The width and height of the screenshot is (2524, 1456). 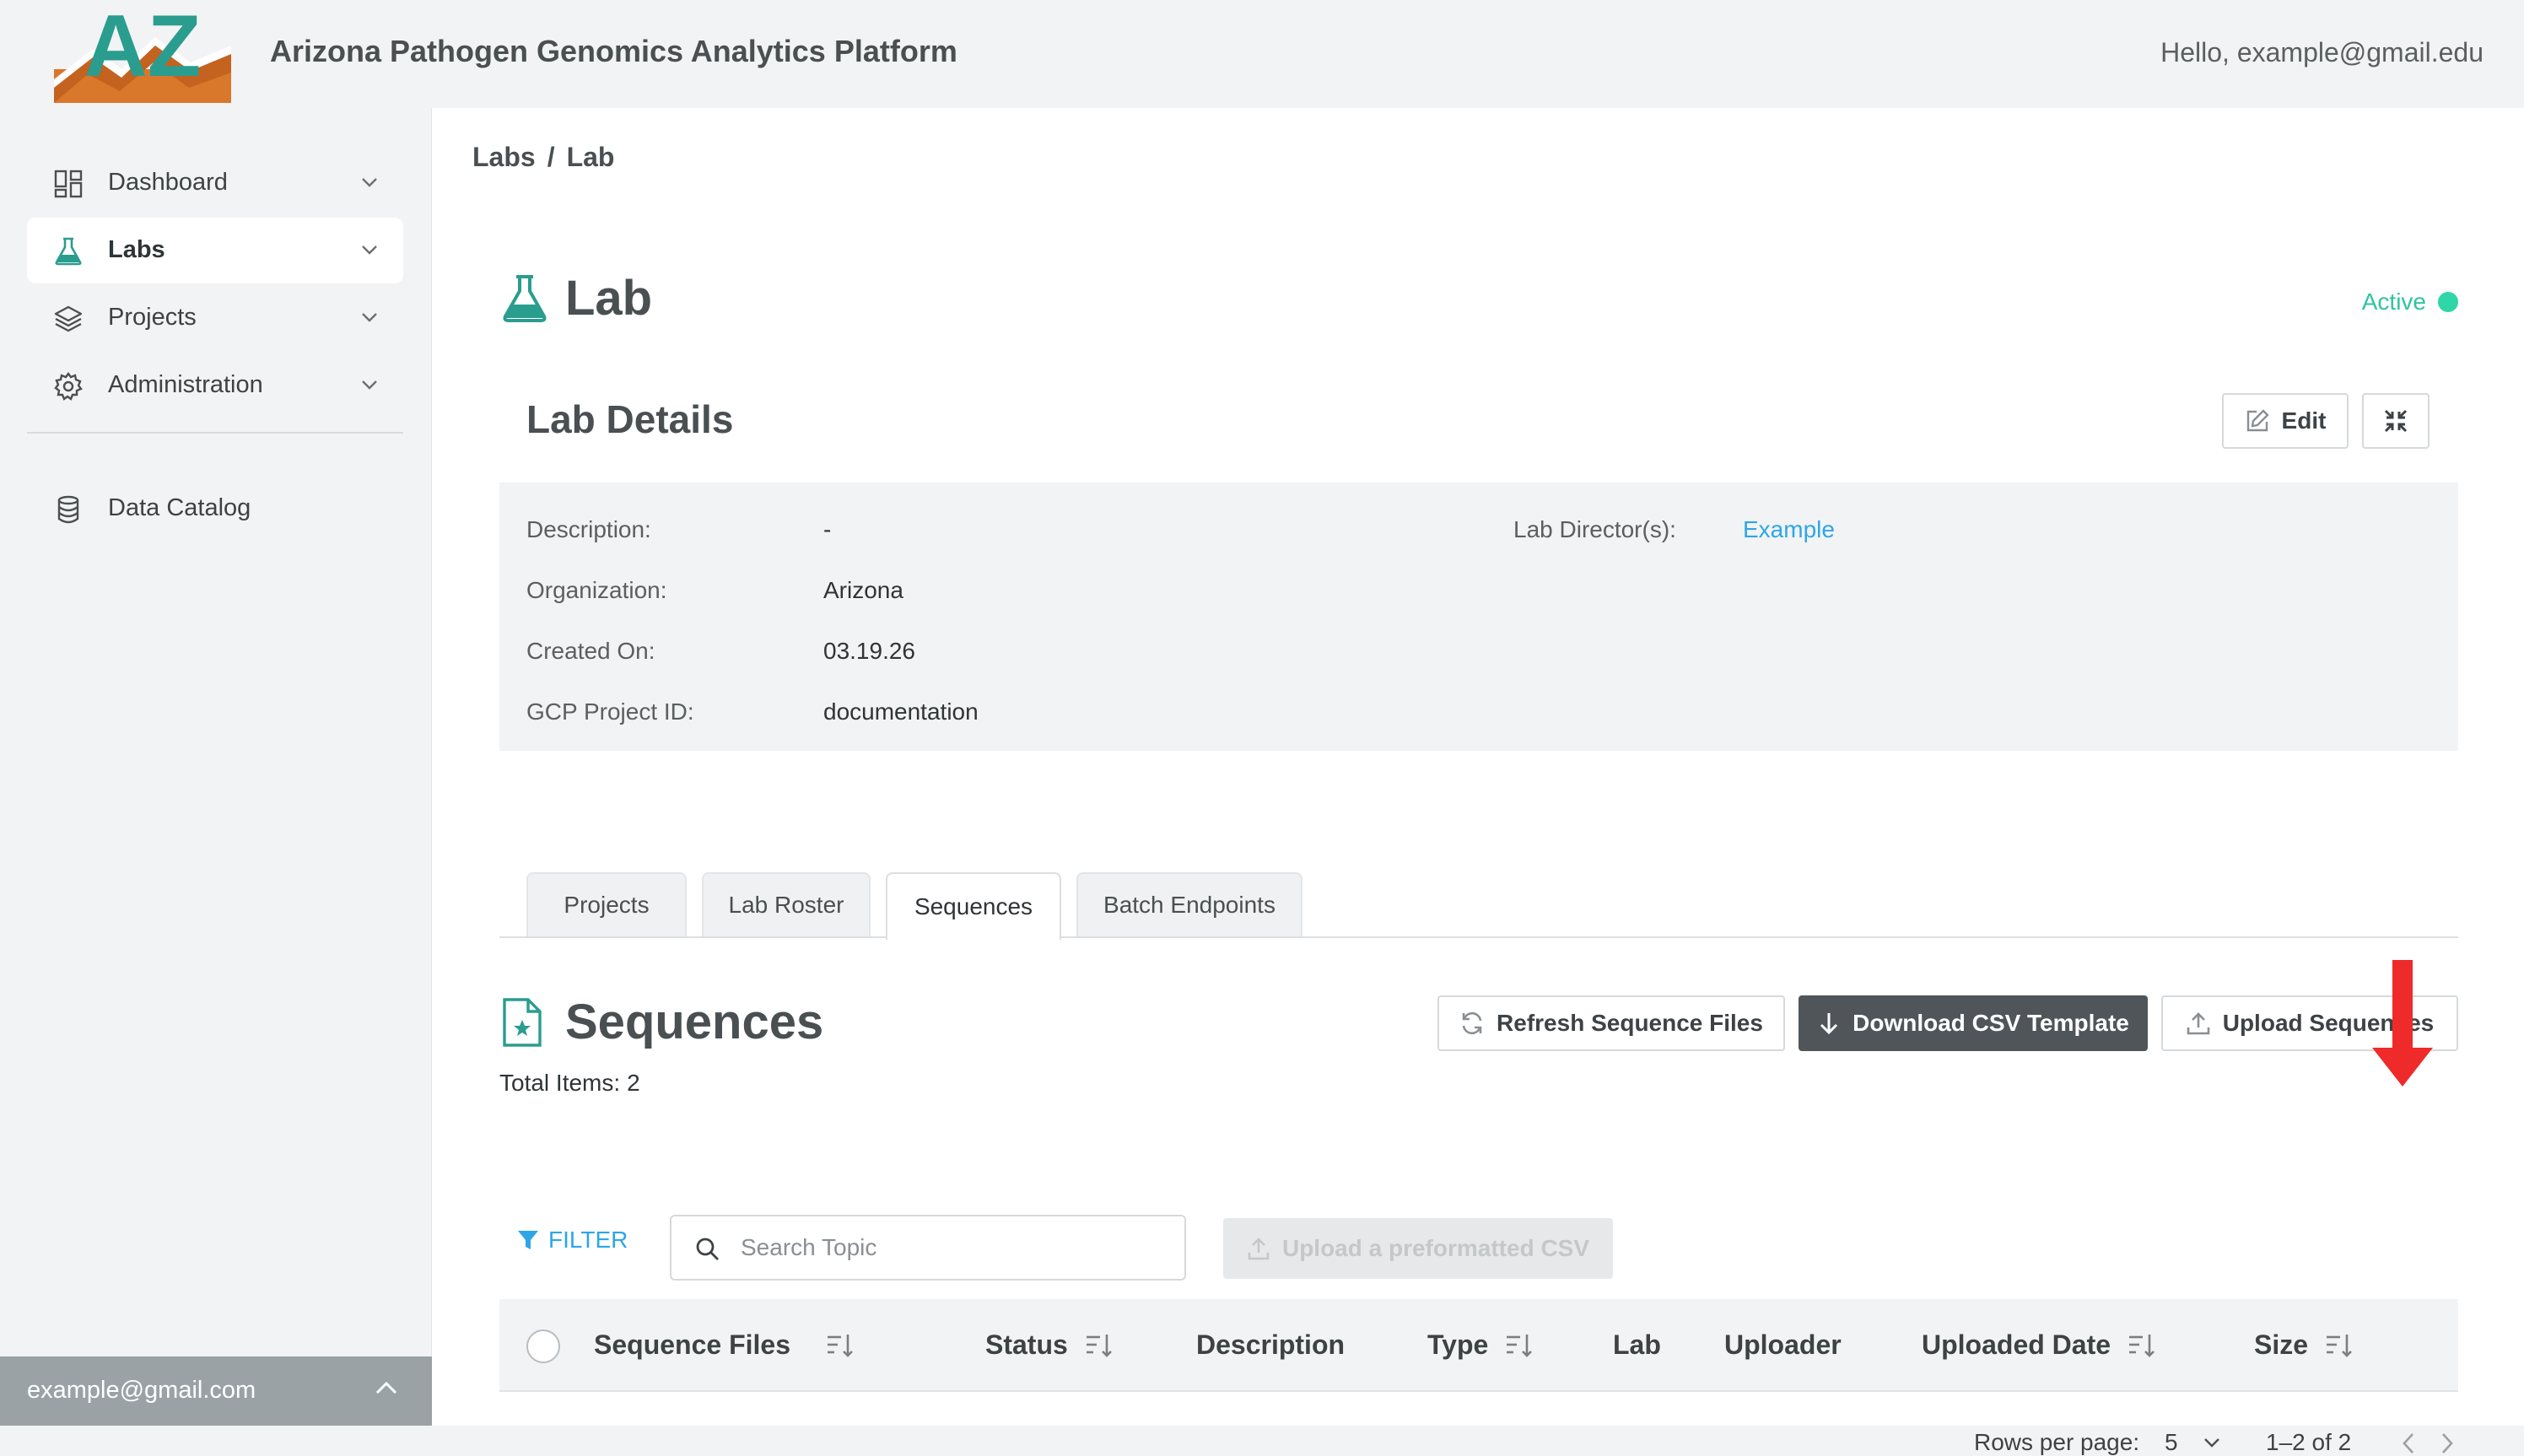 What do you see at coordinates (136, 249) in the screenshot?
I see `sidebar-item-label: Labs` at bounding box center [136, 249].